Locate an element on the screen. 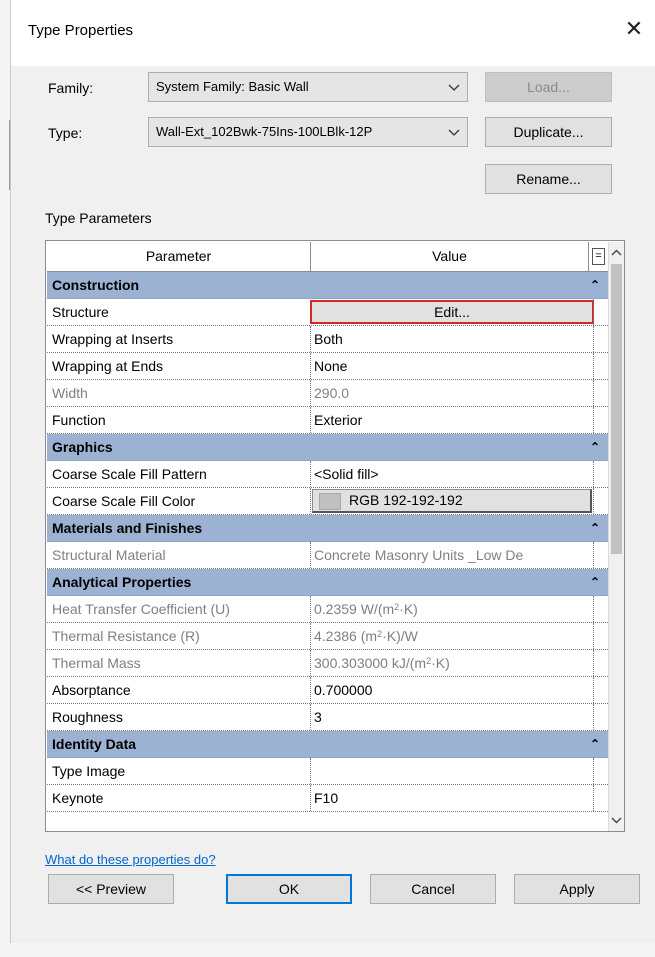  param-name: Function is located at coordinates (79, 420).